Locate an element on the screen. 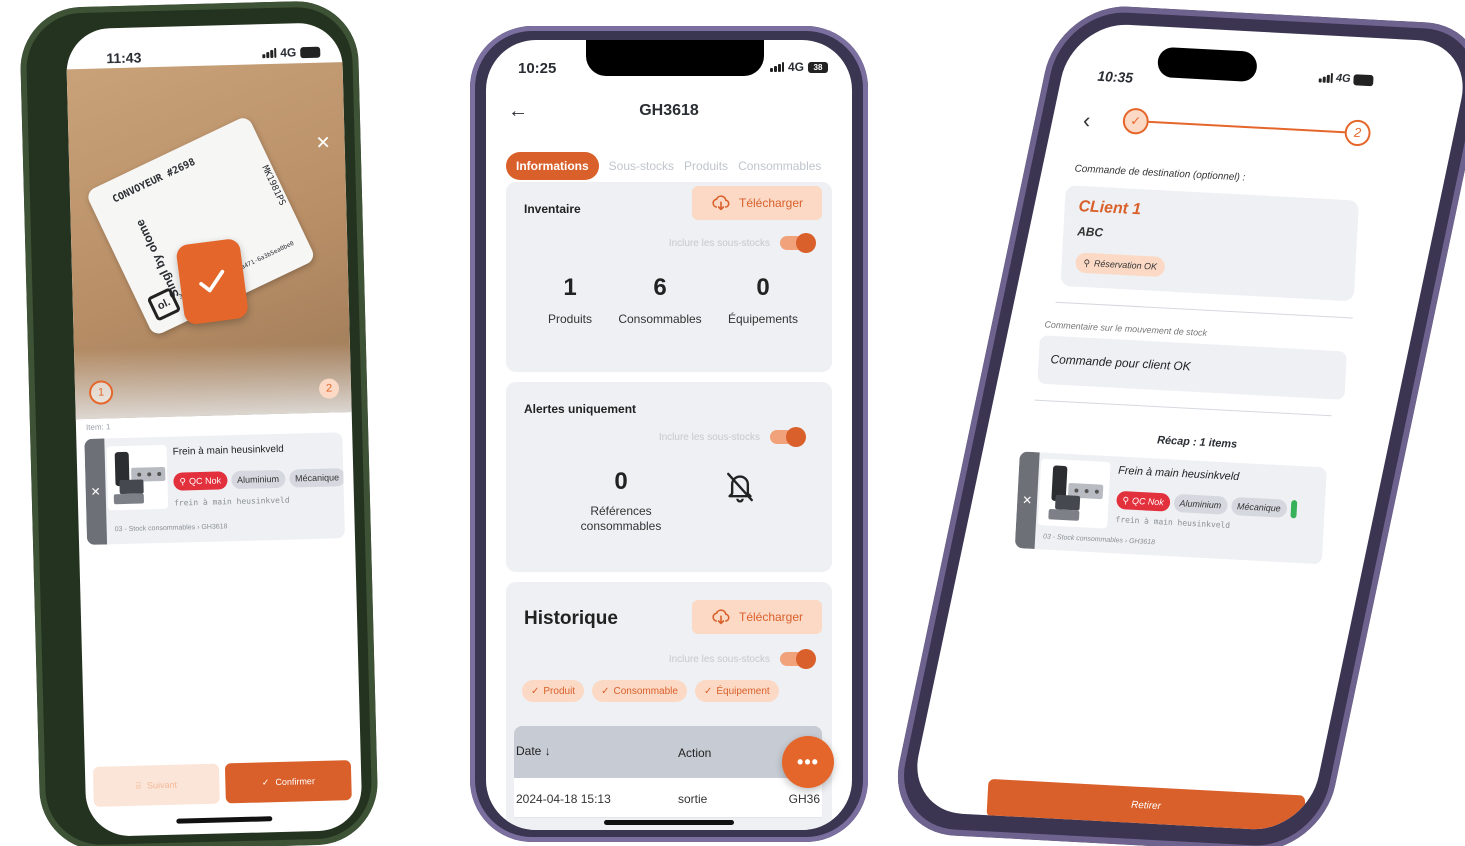 The image size is (1465, 846). filter-equipement: ✓ Équipement is located at coordinates (736, 691).